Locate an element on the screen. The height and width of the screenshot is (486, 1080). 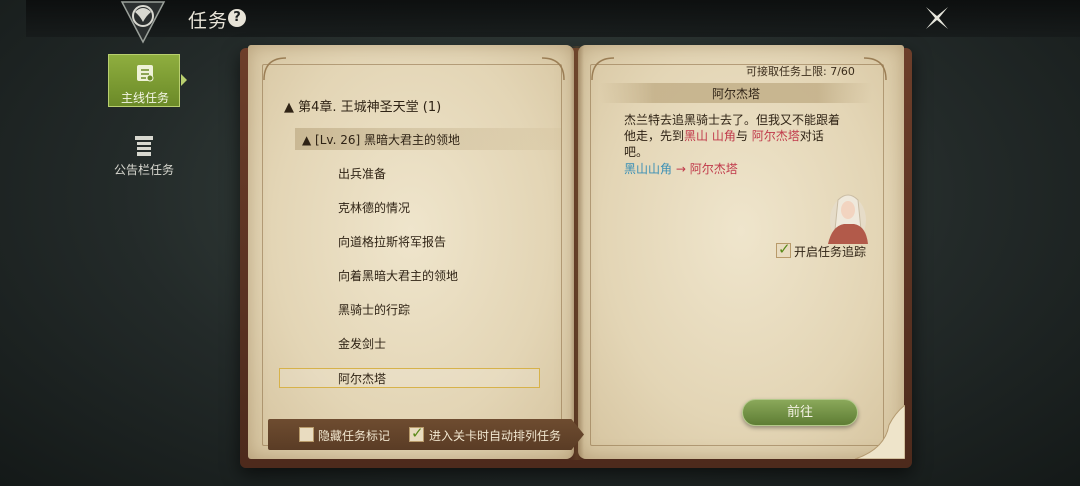
track-quest-checkbox: ✓ is located at coordinates (783, 249).